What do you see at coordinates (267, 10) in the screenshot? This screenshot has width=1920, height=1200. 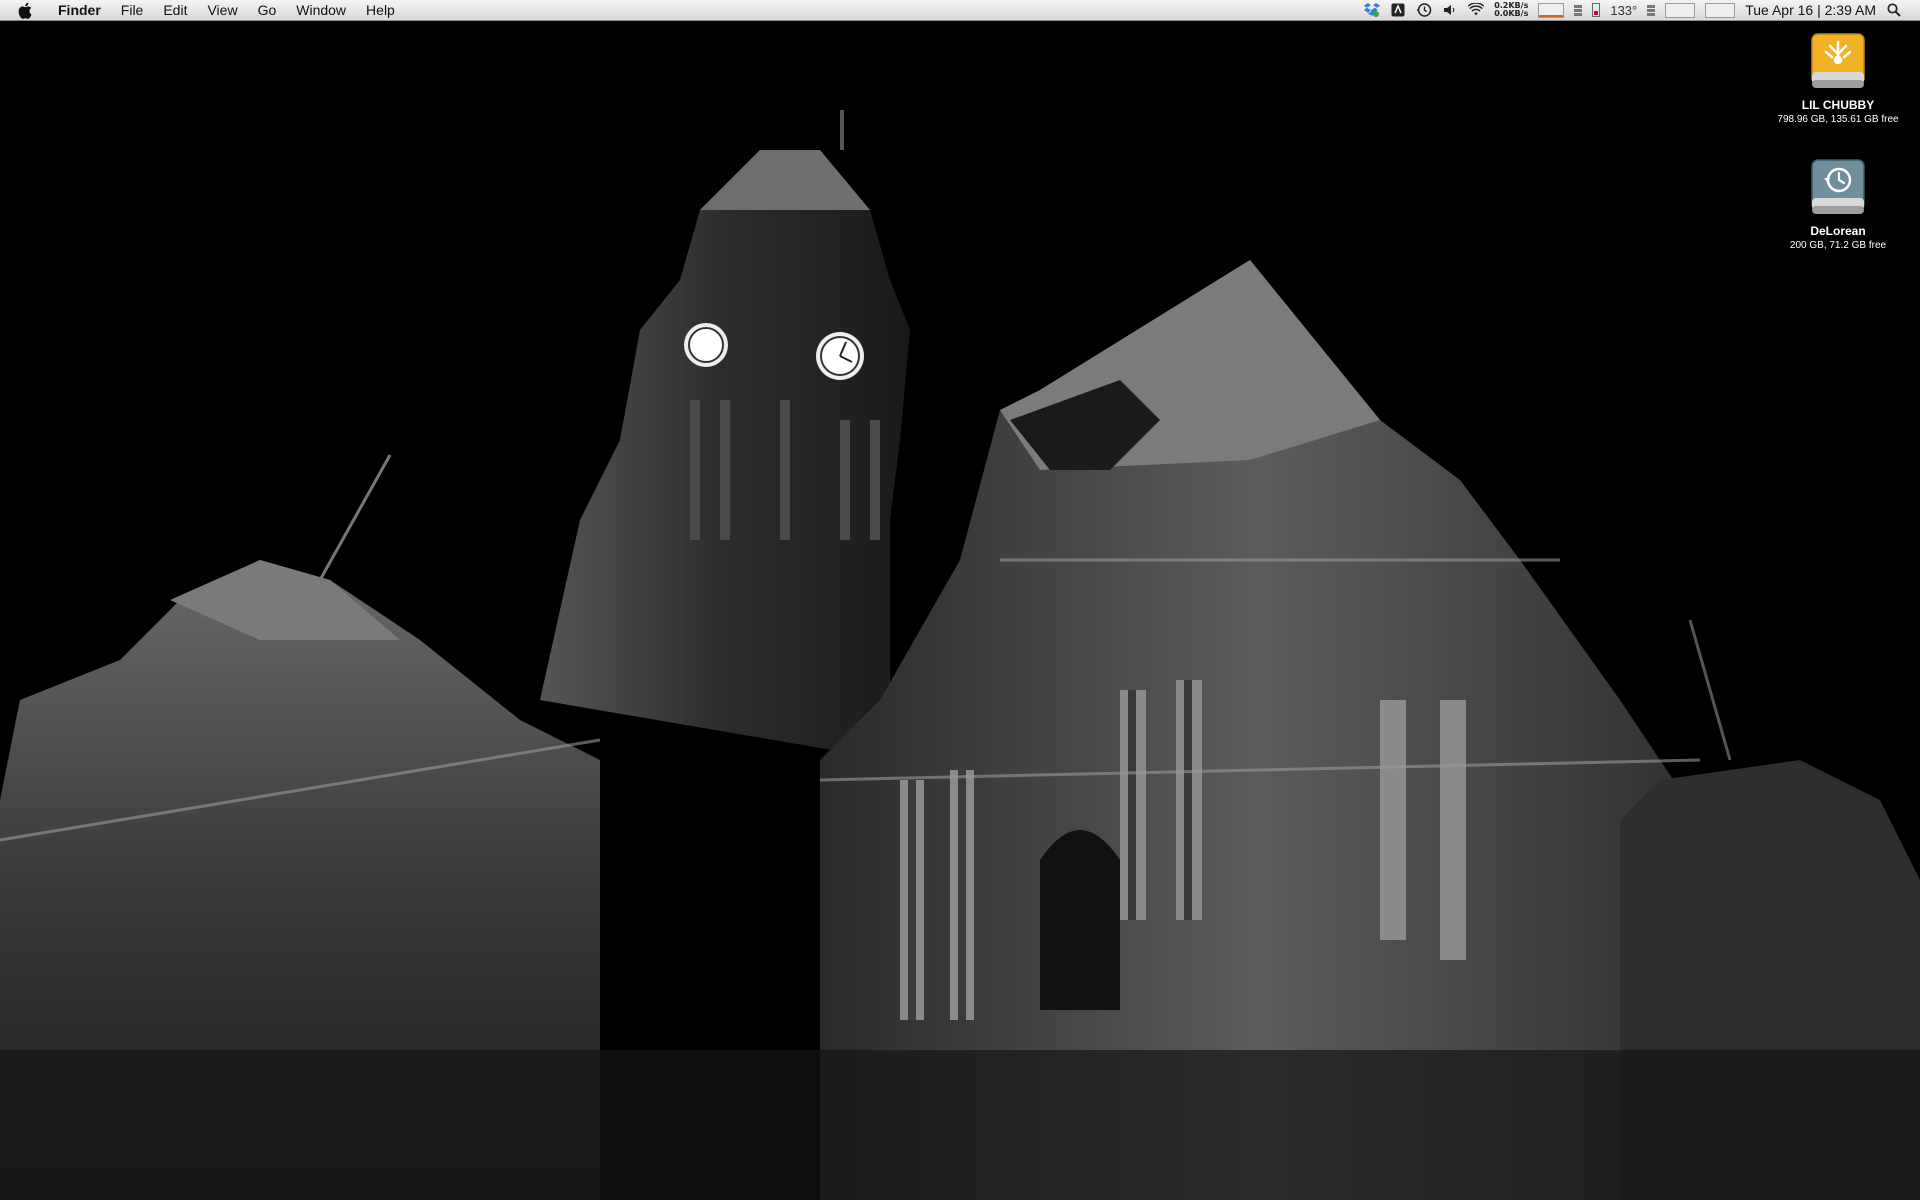 I see `menu-go: Go` at bounding box center [267, 10].